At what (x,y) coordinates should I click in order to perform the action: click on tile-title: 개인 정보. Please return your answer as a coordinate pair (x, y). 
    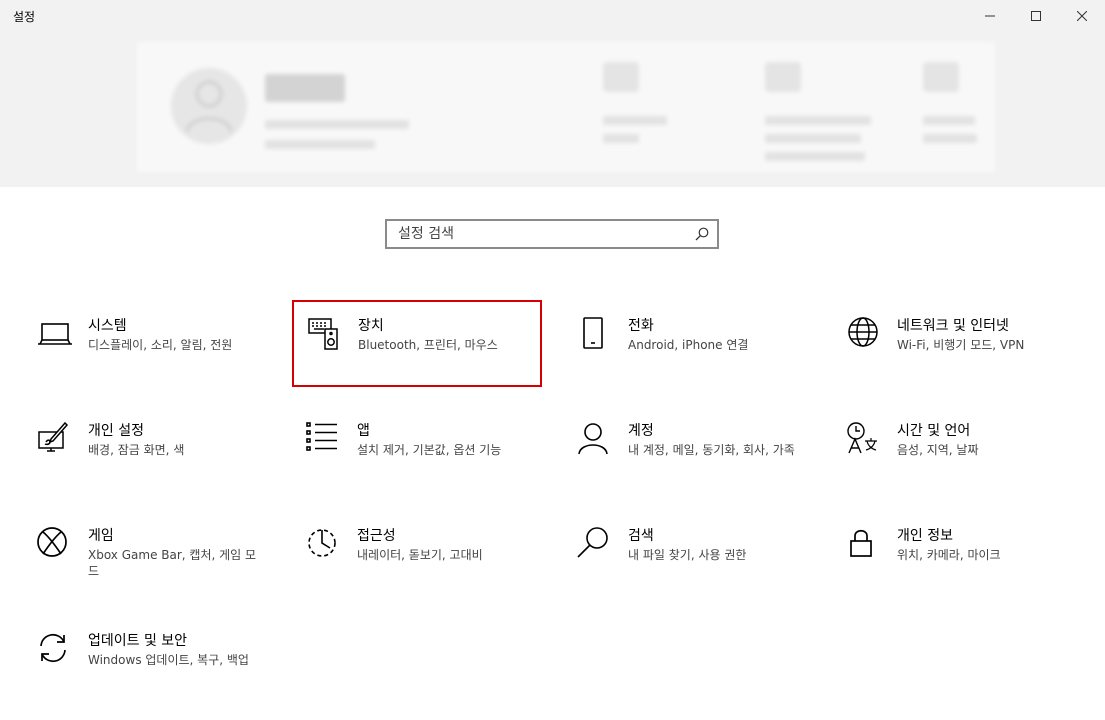
    Looking at the image, I should click on (925, 536).